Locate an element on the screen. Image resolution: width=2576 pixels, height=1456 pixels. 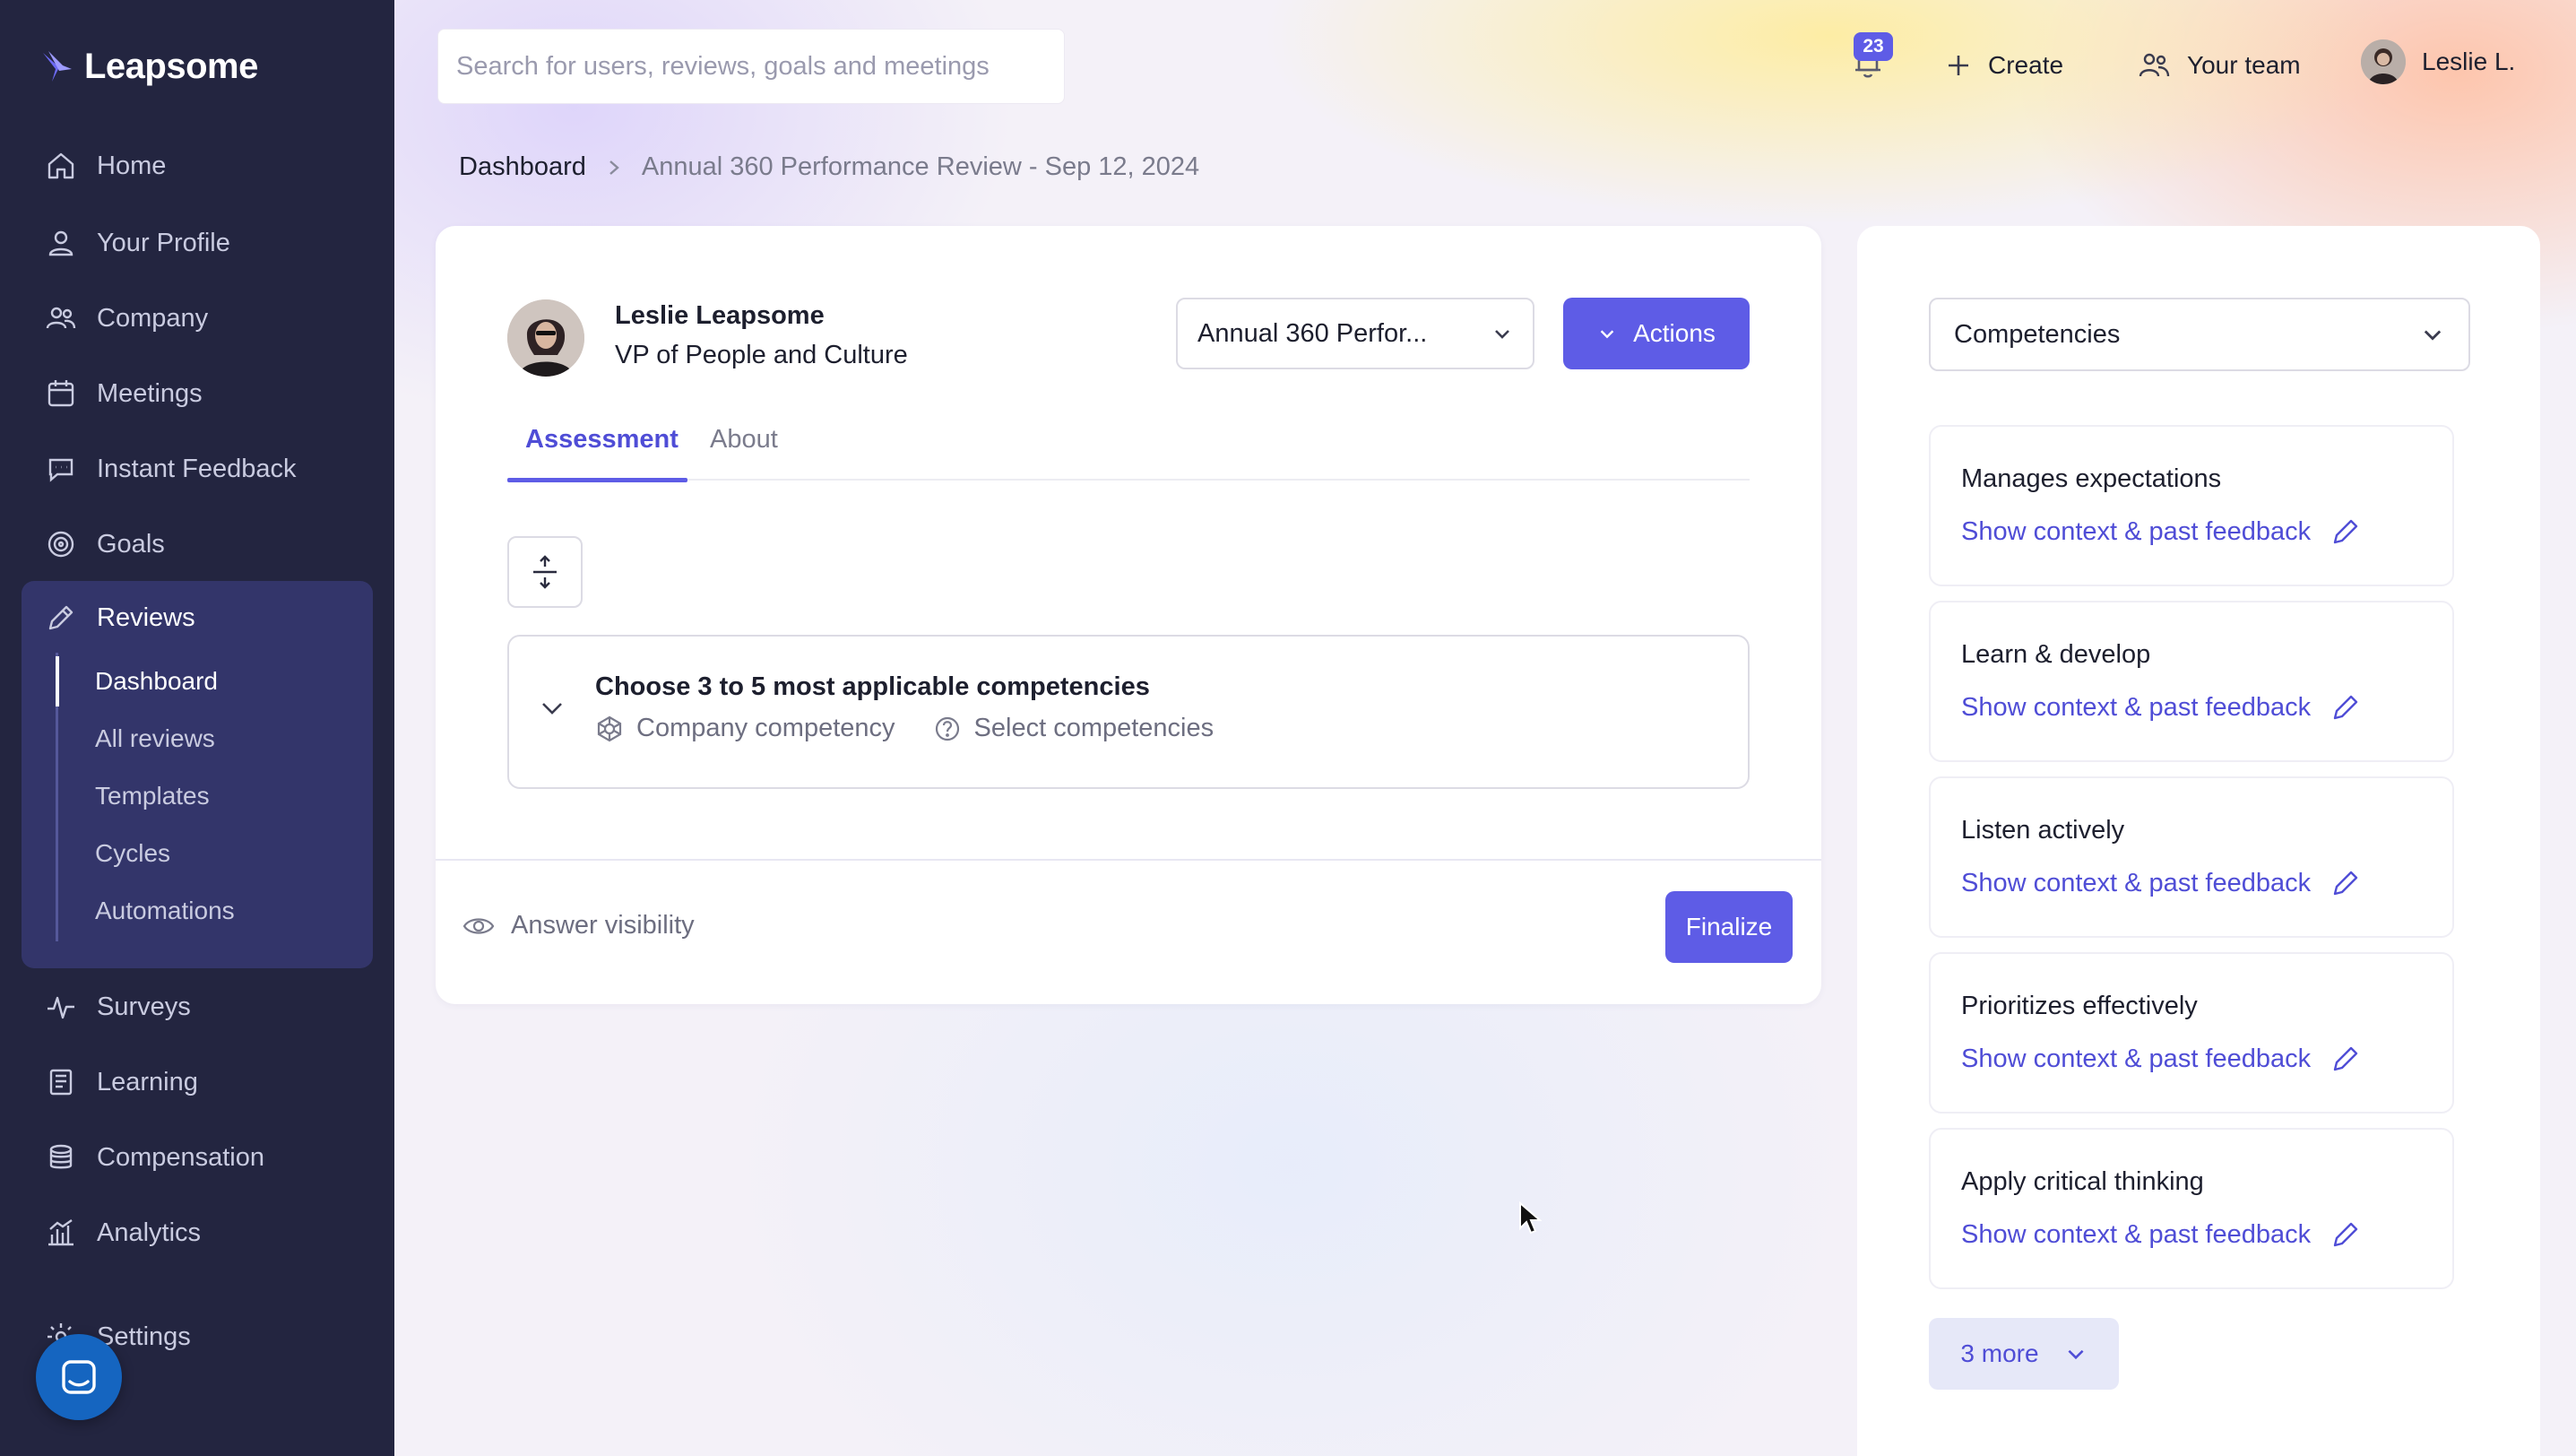
competency-type: Company competency is located at coordinates (765, 728).